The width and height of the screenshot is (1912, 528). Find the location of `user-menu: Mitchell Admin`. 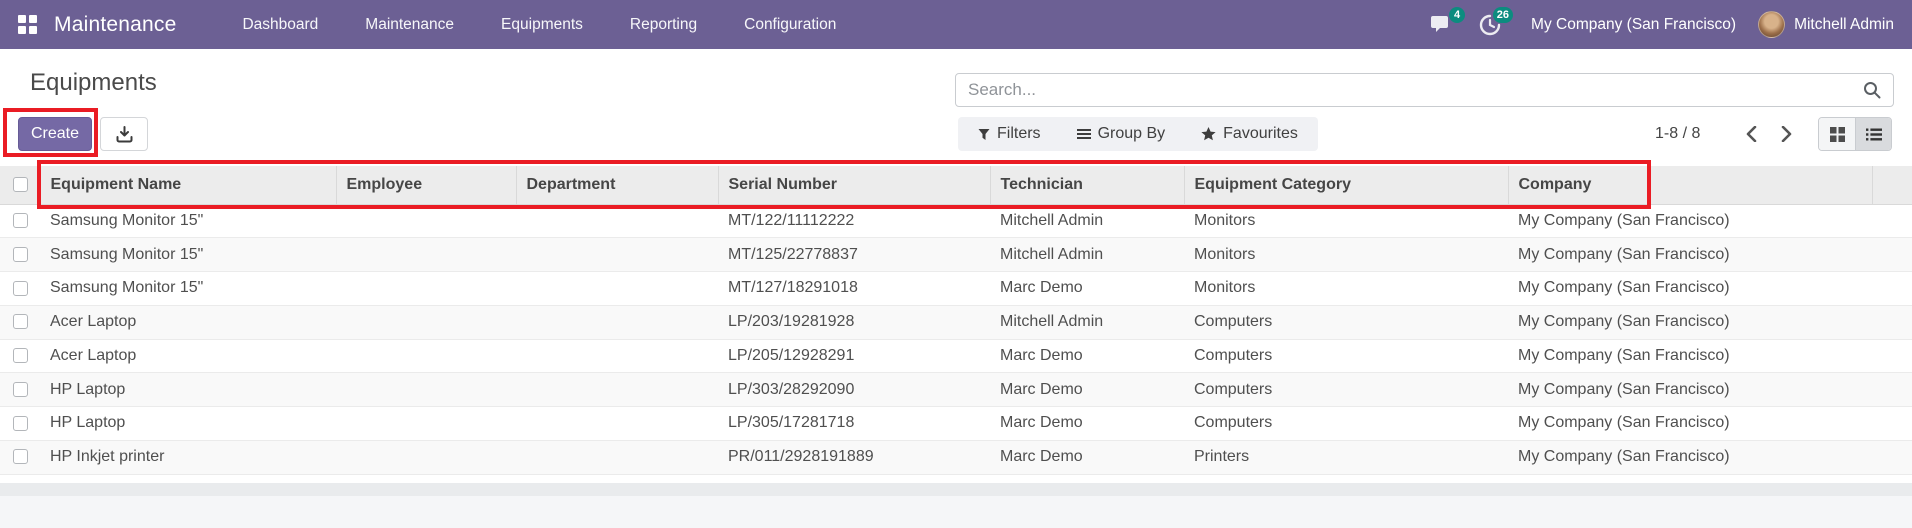

user-menu: Mitchell Admin is located at coordinates (1826, 24).